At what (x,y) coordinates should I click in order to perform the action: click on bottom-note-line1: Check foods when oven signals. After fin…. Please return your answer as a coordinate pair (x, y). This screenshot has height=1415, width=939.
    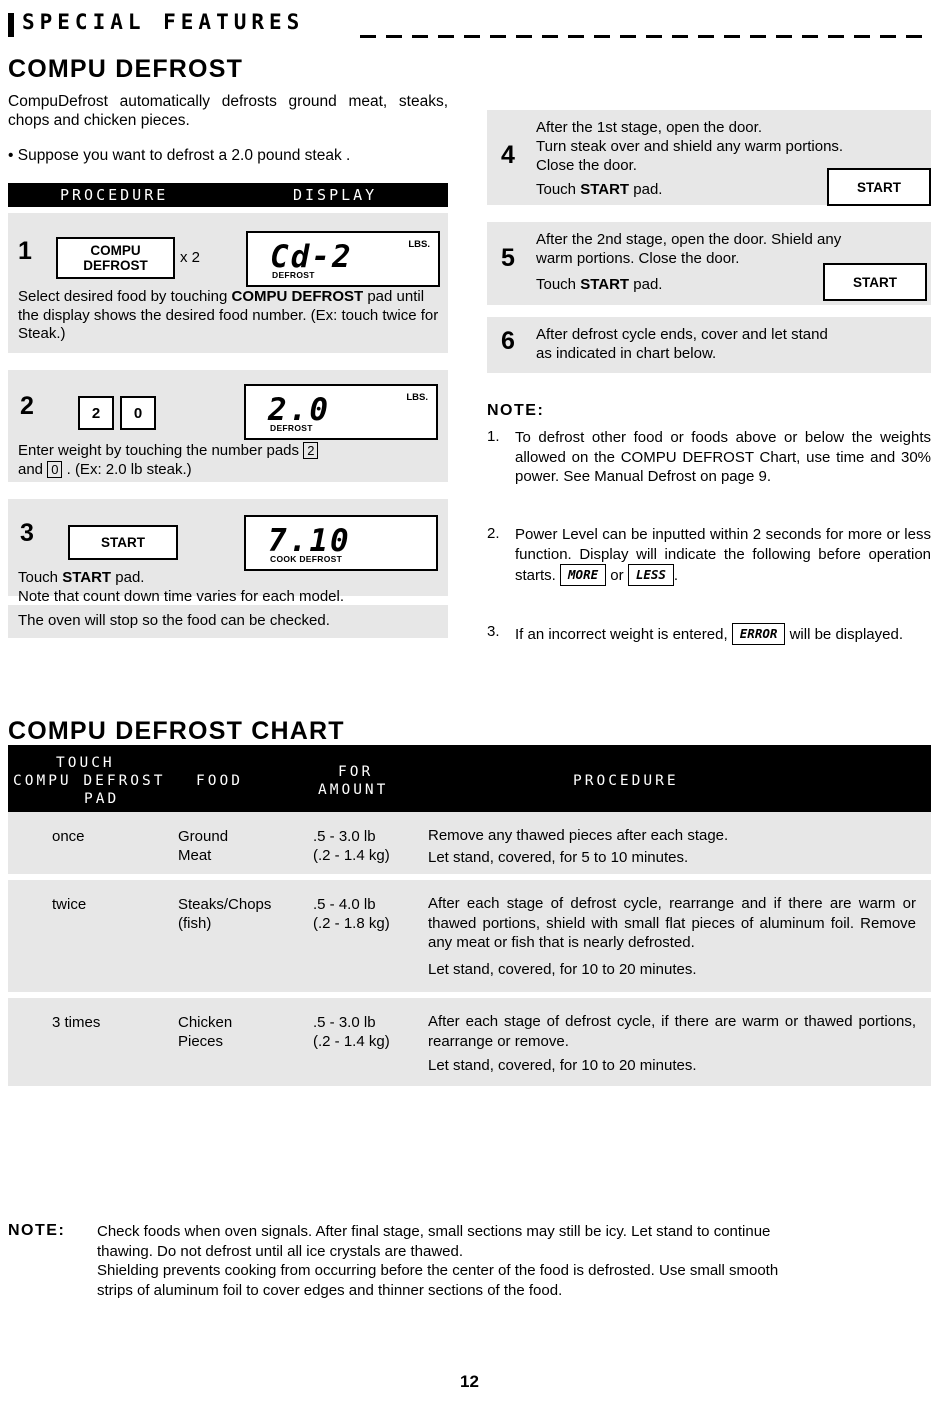
    Looking at the image, I should click on (434, 1231).